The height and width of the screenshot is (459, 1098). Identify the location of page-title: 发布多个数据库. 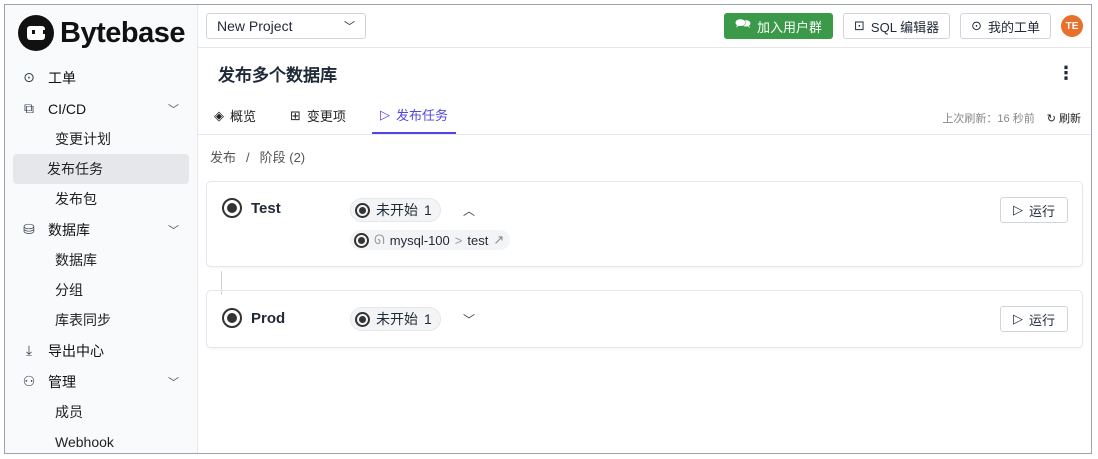
(277, 75).